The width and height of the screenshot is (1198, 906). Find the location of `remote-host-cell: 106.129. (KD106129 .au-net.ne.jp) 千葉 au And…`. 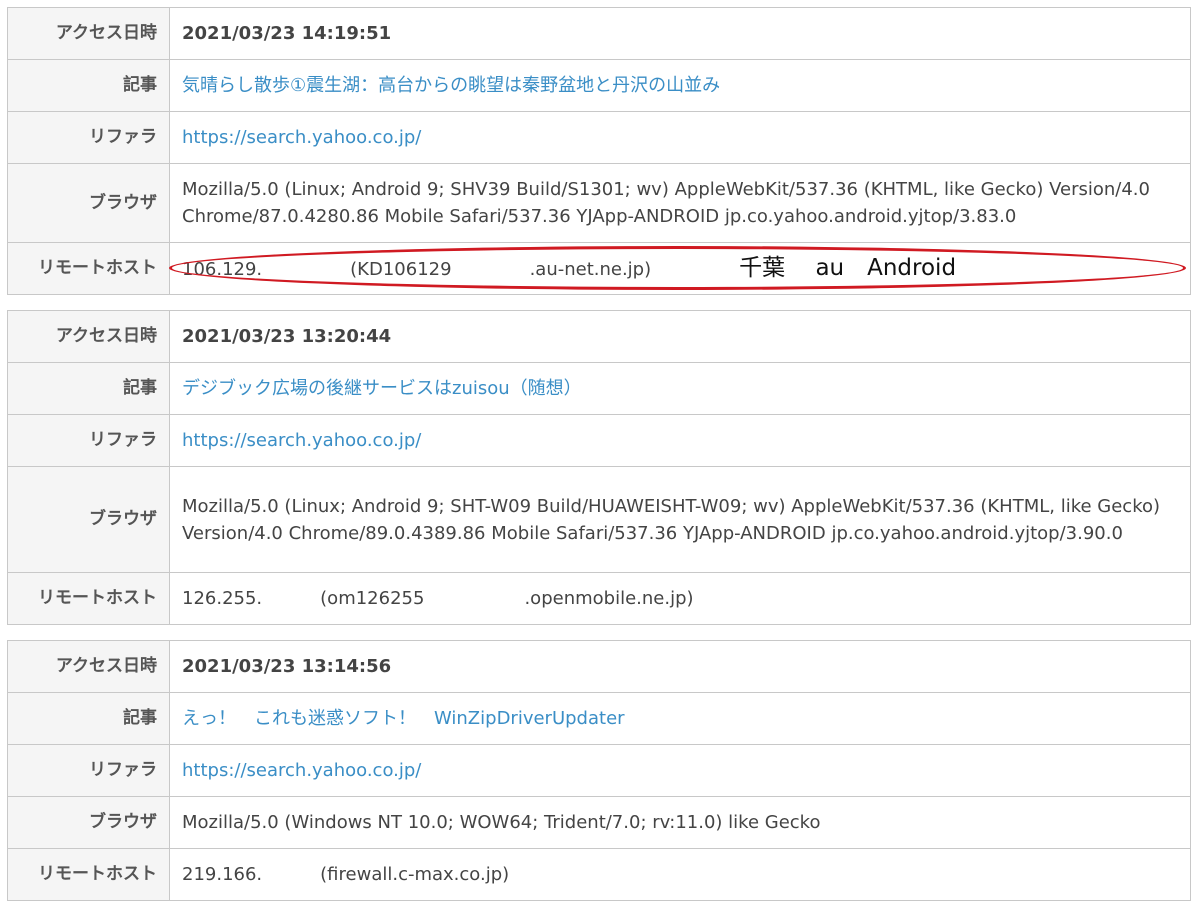

remote-host-cell: 106.129. (KD106129 .au-net.ne.jp) 千葉 au And… is located at coordinates (680, 268).